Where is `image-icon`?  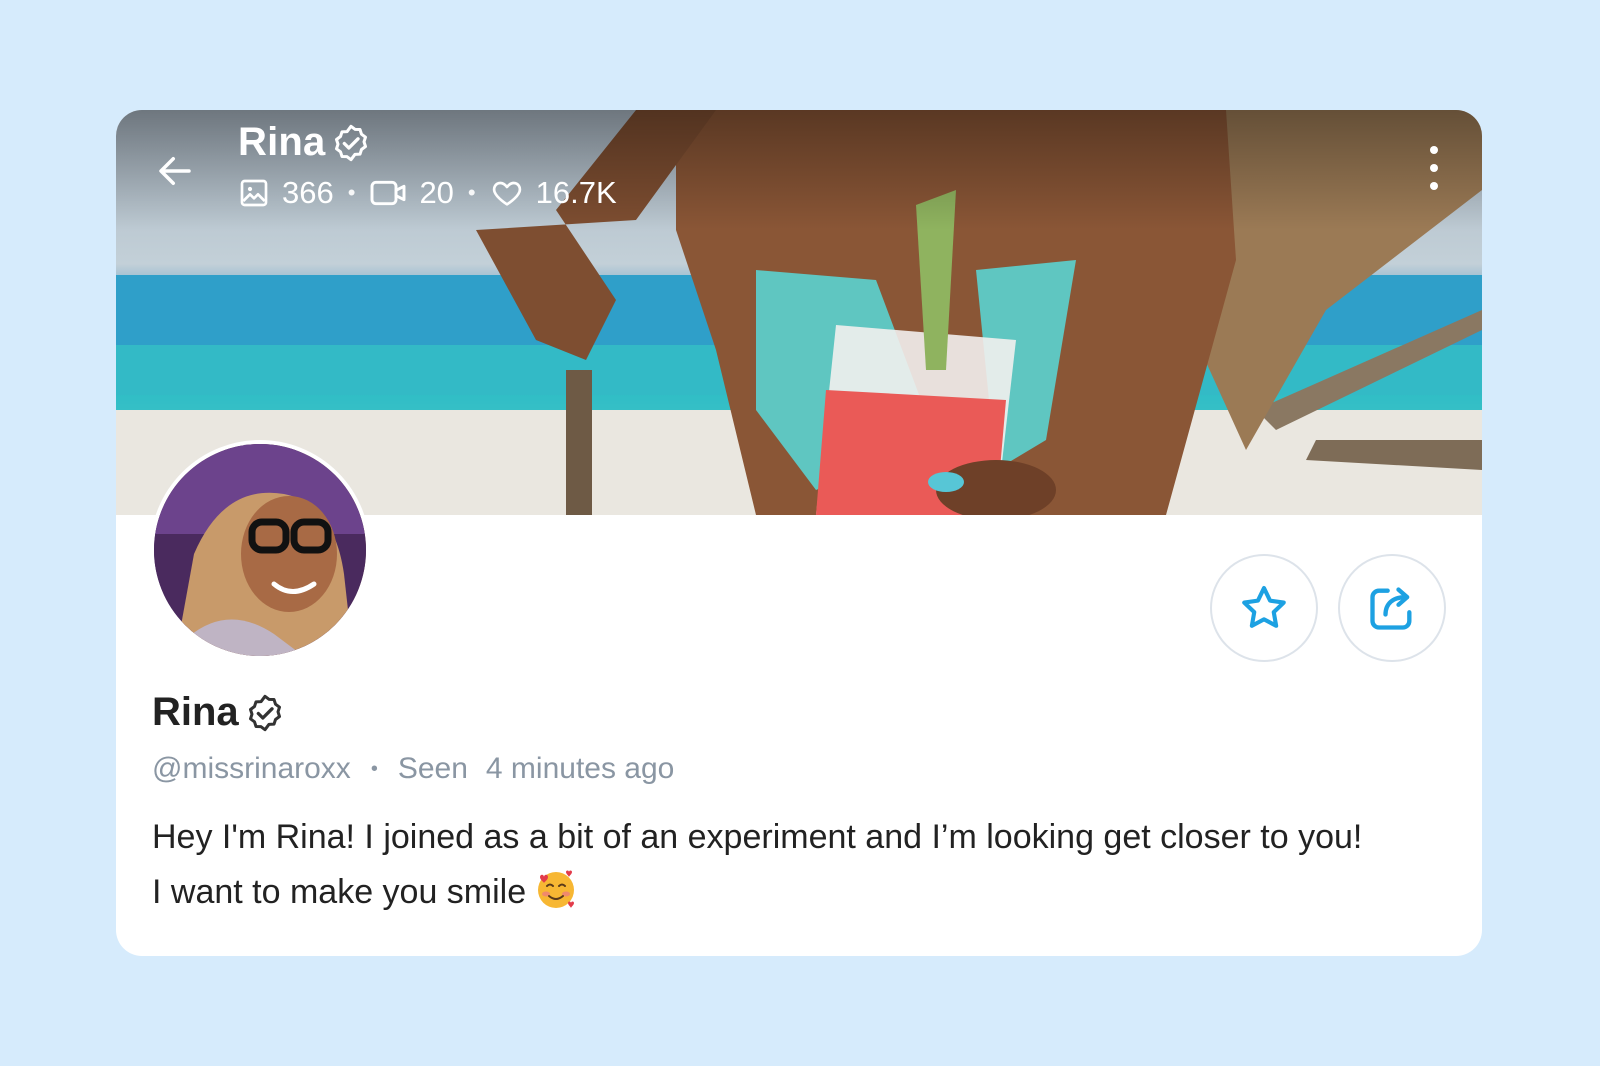
image-icon is located at coordinates (254, 193).